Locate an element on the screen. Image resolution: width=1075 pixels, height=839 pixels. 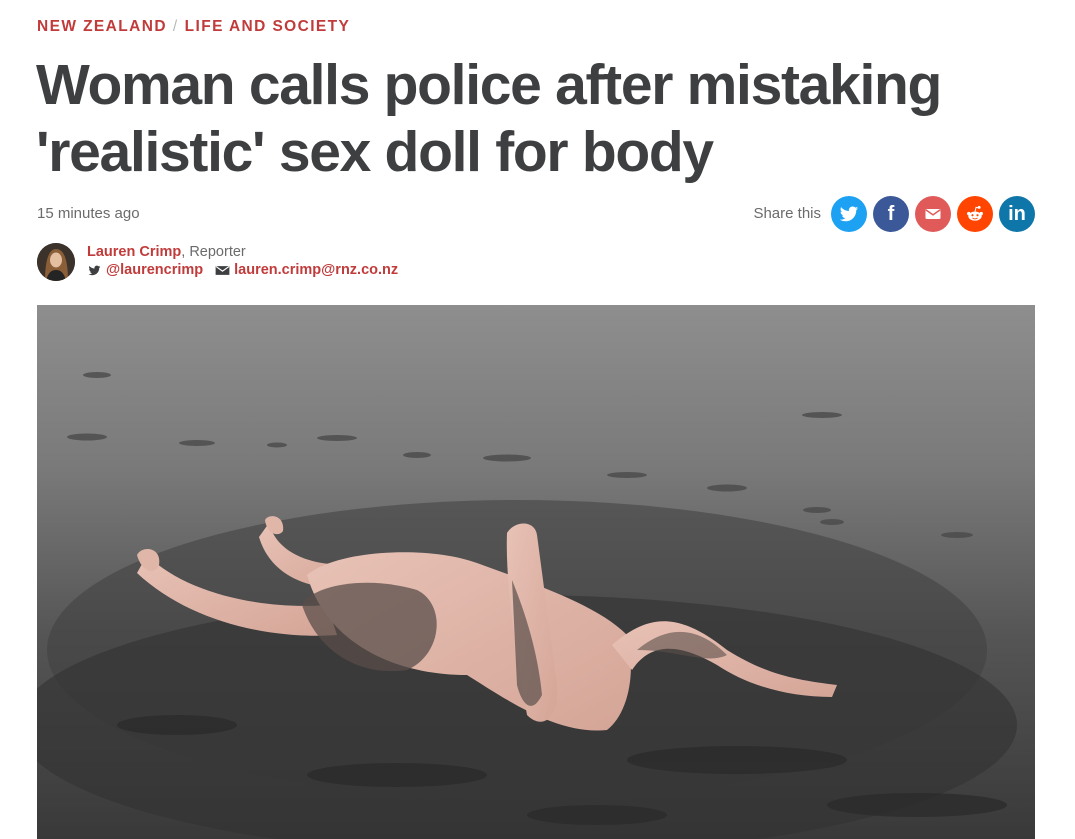
breadcrumb-life-and-society: LIFE AND SOCIETY is located at coordinates (268, 26).